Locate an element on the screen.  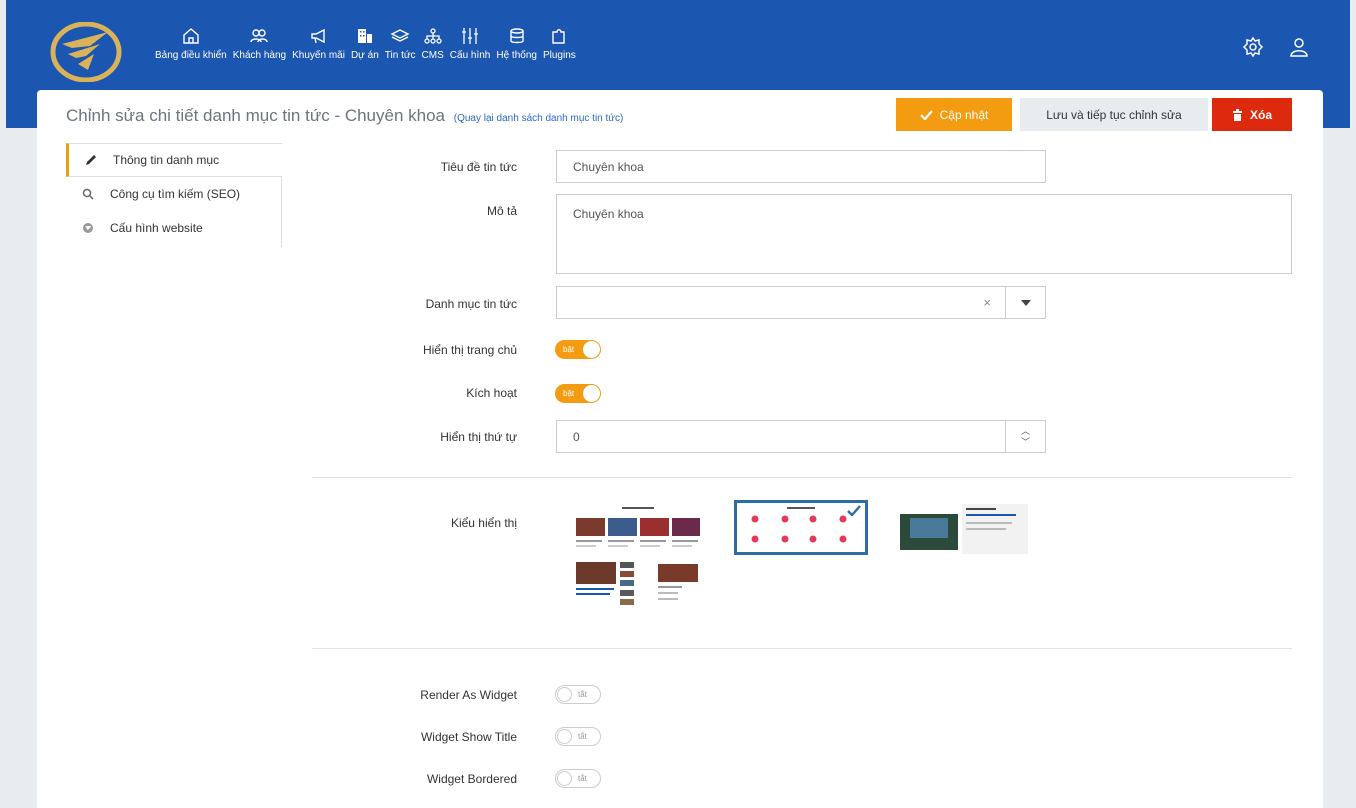
chevron-up-icon: ︿ is located at coordinates (1025, 431).